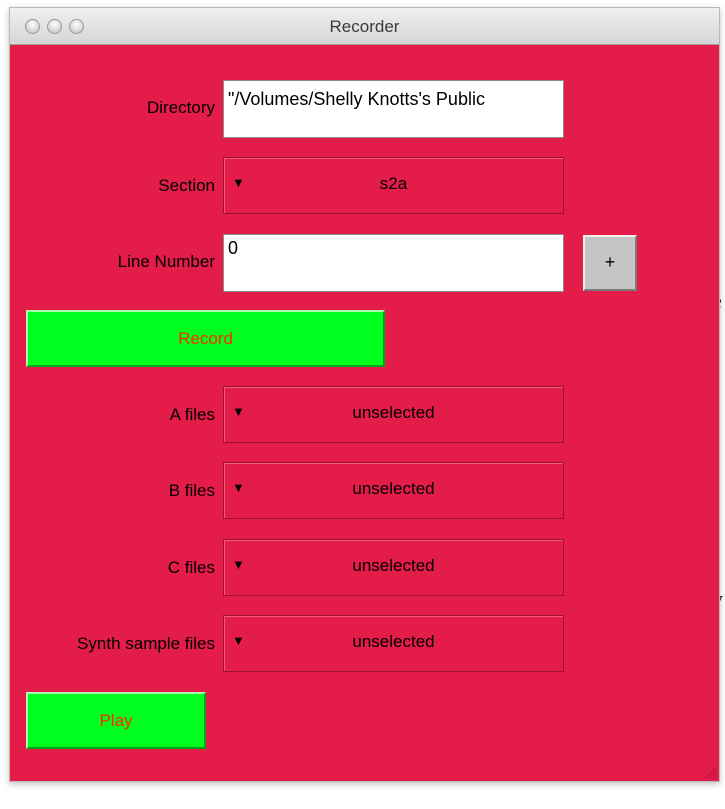 The image size is (725, 809). I want to click on a-files-select-value: unselected, so click(393, 412).